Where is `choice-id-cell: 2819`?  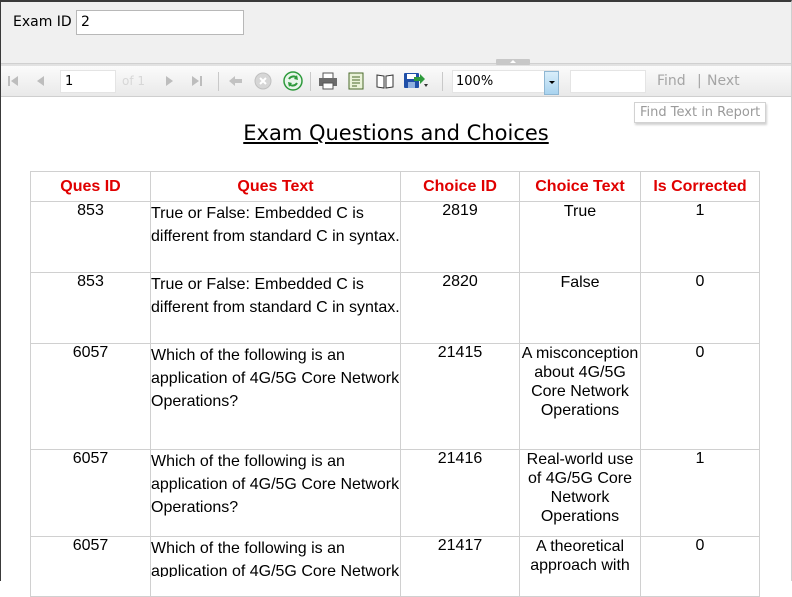 choice-id-cell: 2819 is located at coordinates (460, 237).